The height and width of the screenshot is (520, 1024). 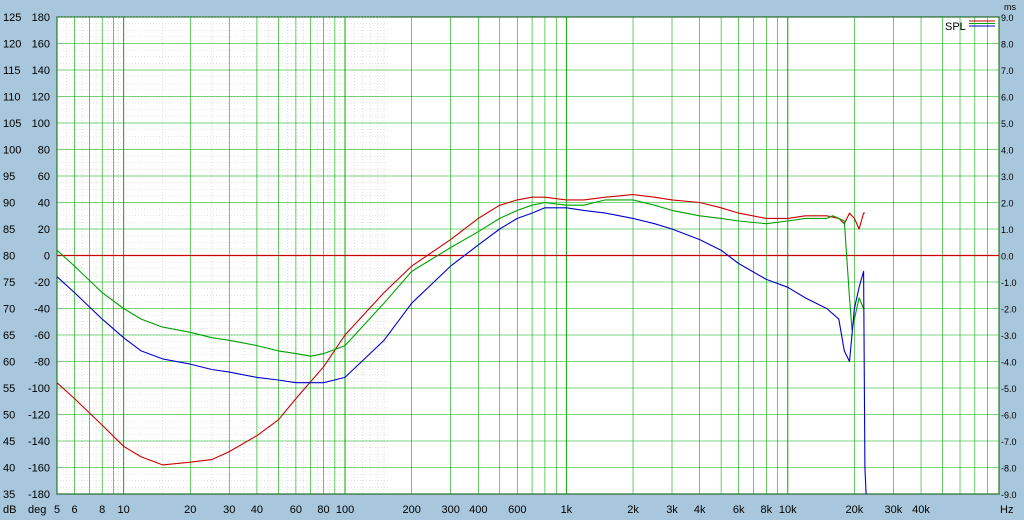 What do you see at coordinates (9, 177) in the screenshot?
I see `db-tick-label: 95` at bounding box center [9, 177].